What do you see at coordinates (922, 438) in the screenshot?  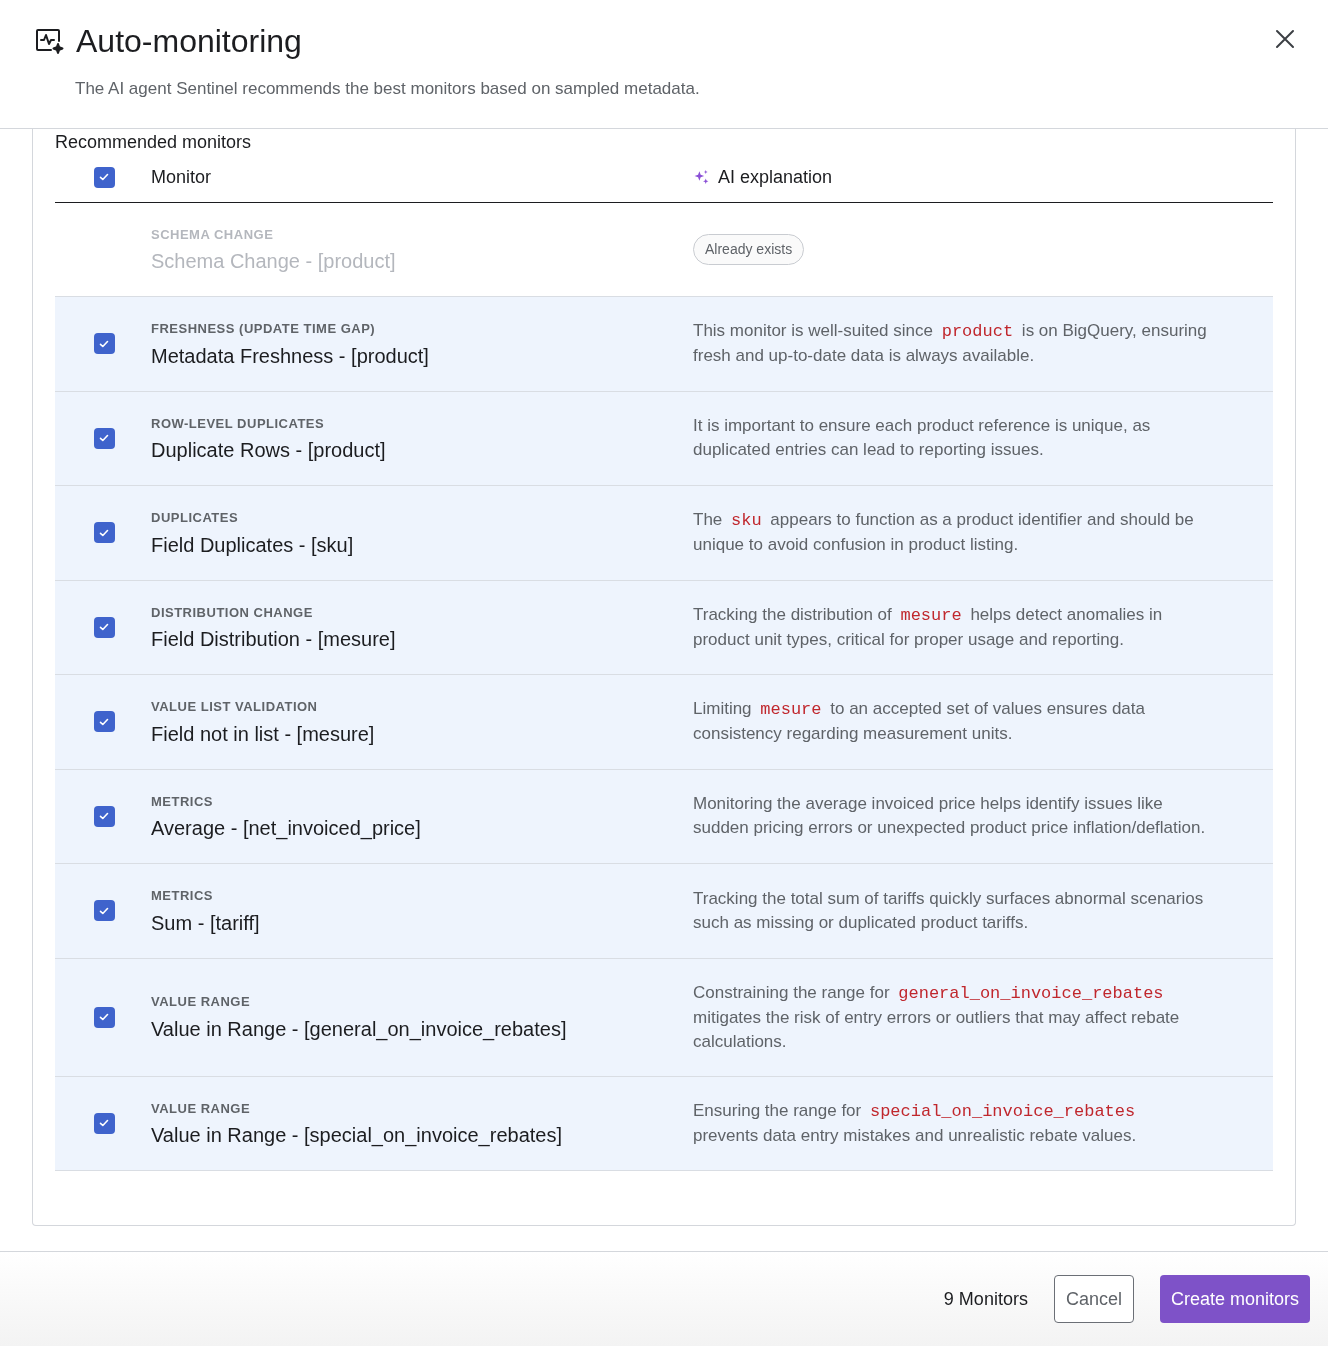 I see `ai-explanation: It is important to ensure each product reference is unique, as duplicated entries can lead to reporting issues.` at bounding box center [922, 438].